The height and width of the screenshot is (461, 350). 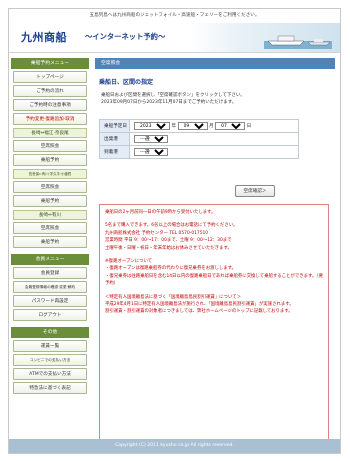 I want to click on sidebar-item-booking-1: 乗船予約, so click(x=50, y=160).